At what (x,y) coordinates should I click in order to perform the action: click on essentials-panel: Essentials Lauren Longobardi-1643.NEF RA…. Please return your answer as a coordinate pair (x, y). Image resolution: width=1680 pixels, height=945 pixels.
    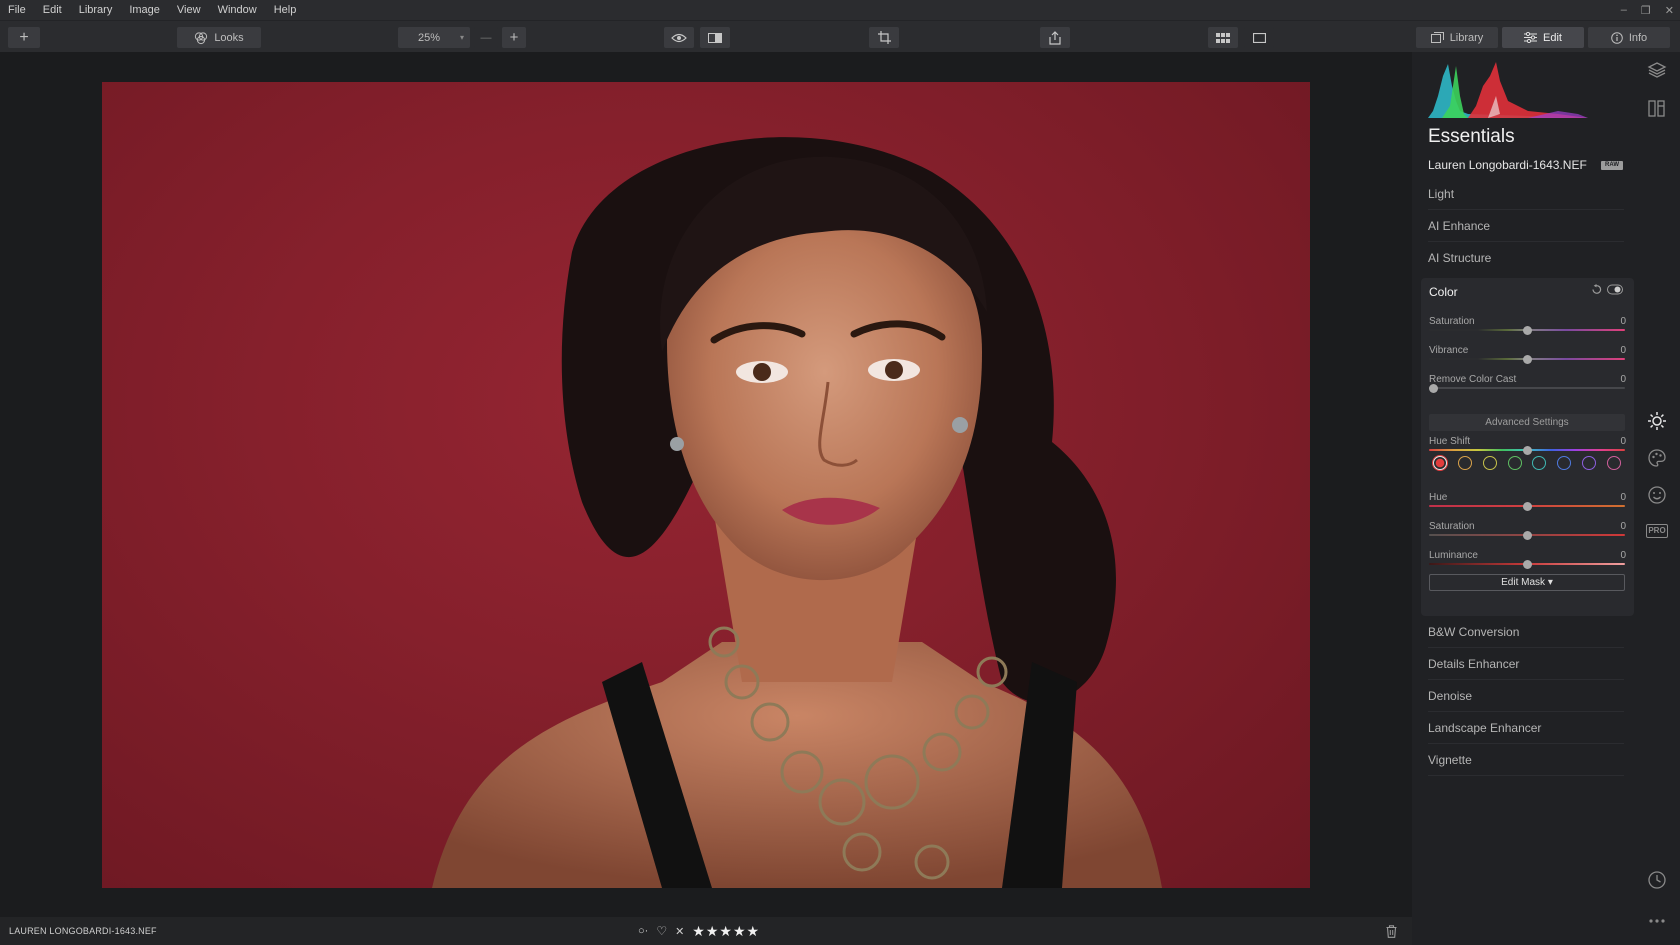
    Looking at the image, I should click on (1523, 498).